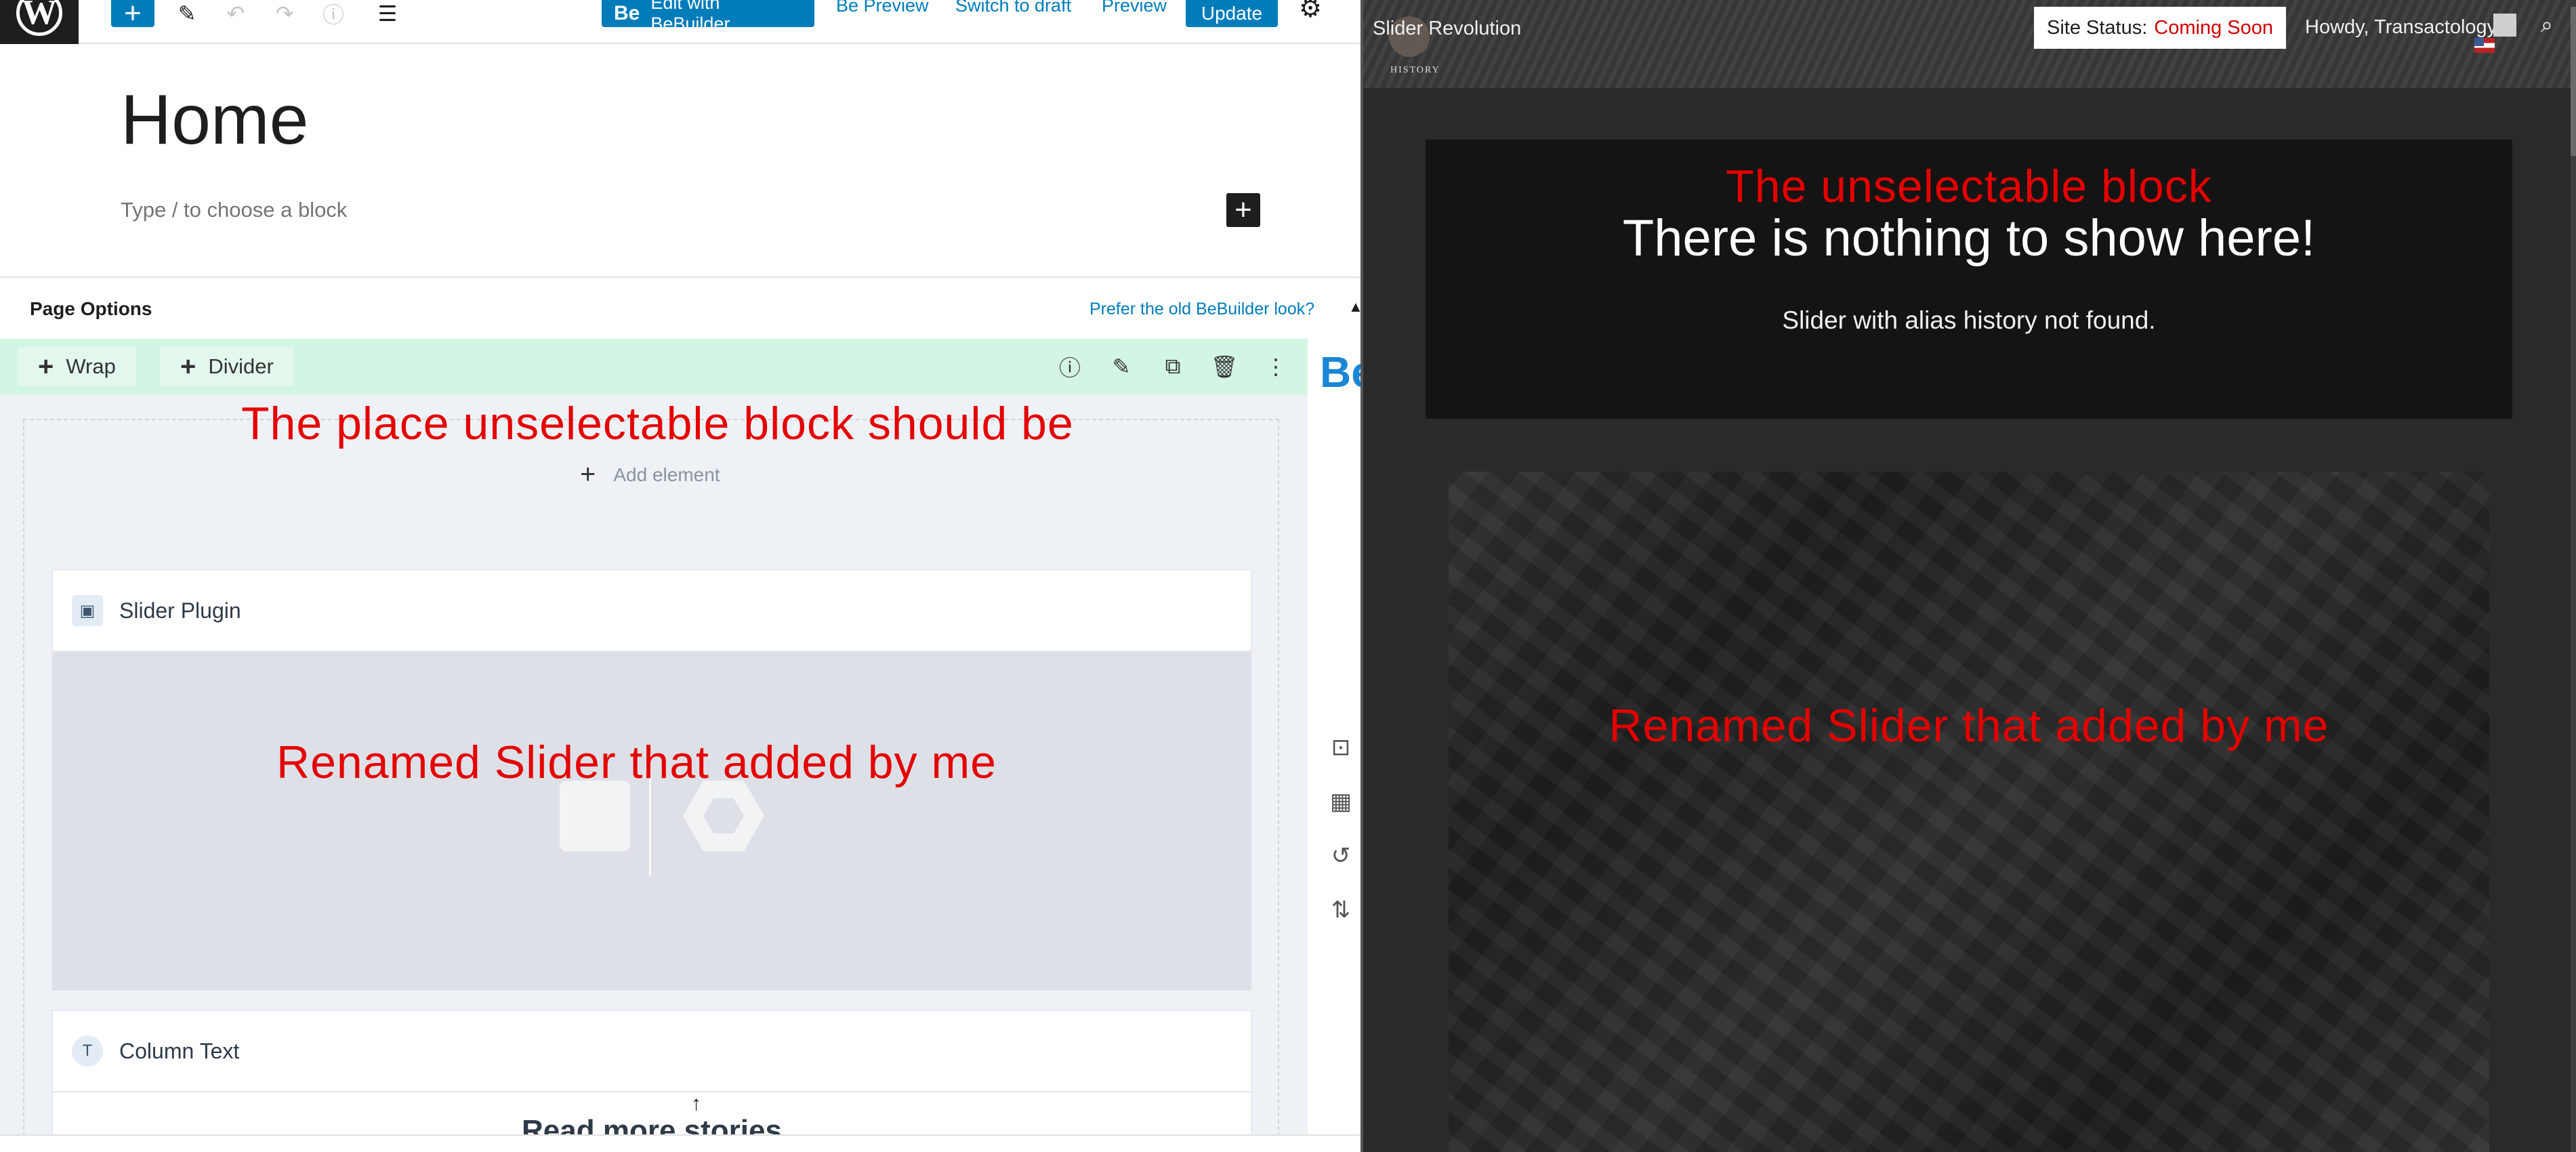 Image resolution: width=2576 pixels, height=1152 pixels. What do you see at coordinates (187, 13) in the screenshot?
I see `pencil-icon: ✎` at bounding box center [187, 13].